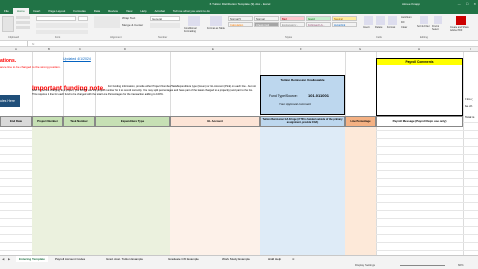 The height and width of the screenshot is (269, 478). What do you see at coordinates (302, 80) in the screenshot?
I see `tuition-remission-title: Tuition Remission Unallowable` at bounding box center [302, 80].